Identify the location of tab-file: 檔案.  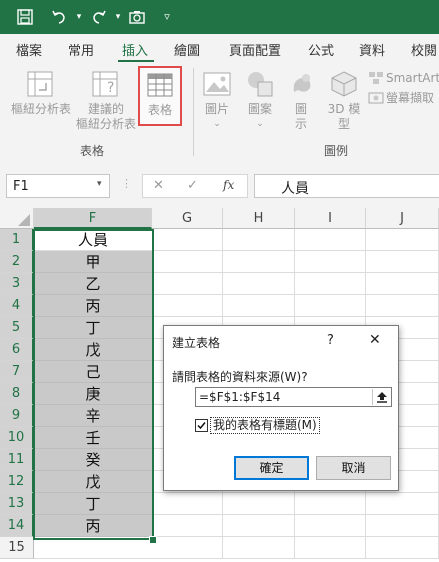
(29, 49).